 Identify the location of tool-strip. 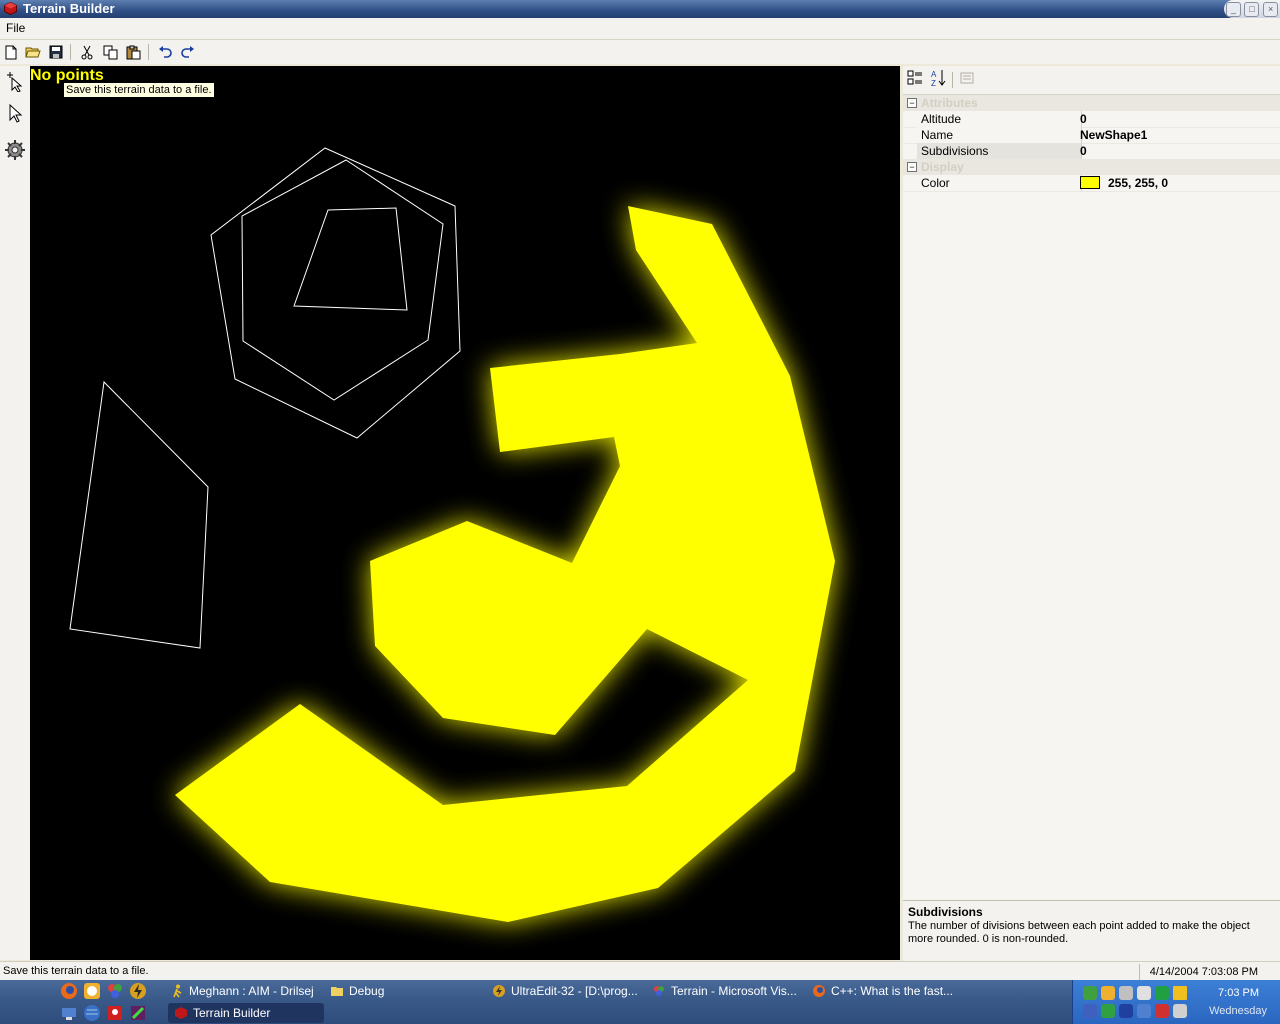
(15, 513).